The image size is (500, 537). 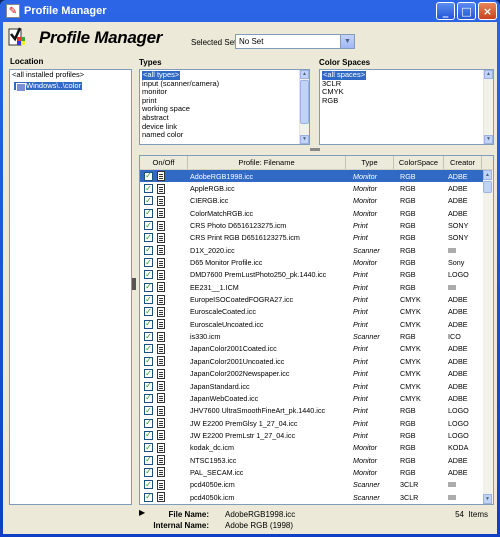 I want to click on table-row: ✓ pcd4050k.icm Scanner 3CLR IIII, so click(x=316, y=497).